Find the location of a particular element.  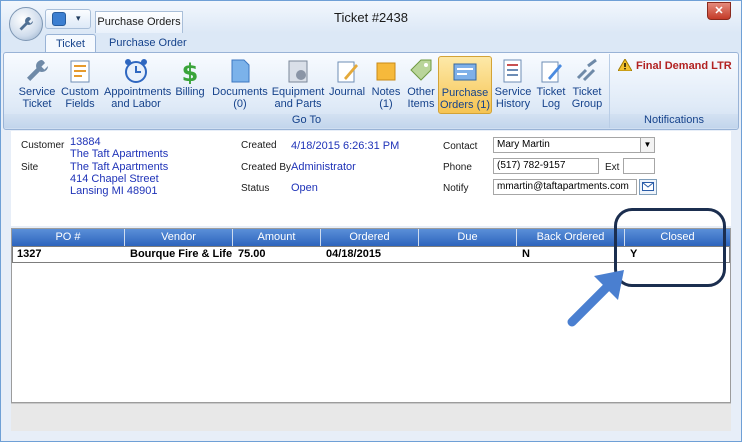

equipment-and-parts-button: Equipment and Parts is located at coordinates (298, 85).